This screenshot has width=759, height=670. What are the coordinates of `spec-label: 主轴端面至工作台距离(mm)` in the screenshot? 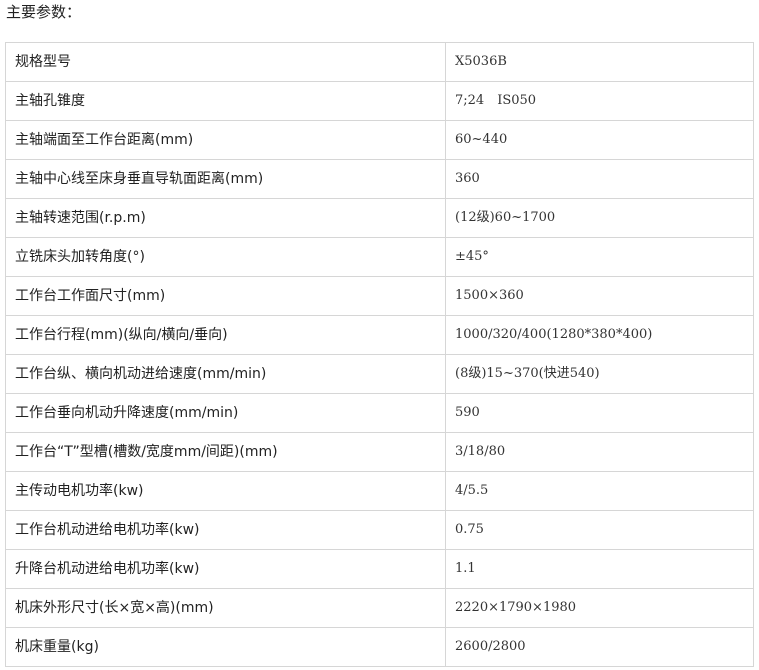 It's located at (225, 140).